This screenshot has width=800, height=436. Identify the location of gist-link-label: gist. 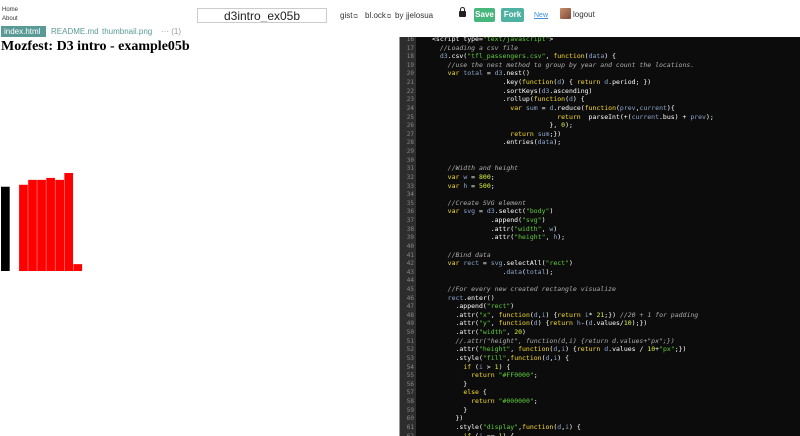
(346, 15).